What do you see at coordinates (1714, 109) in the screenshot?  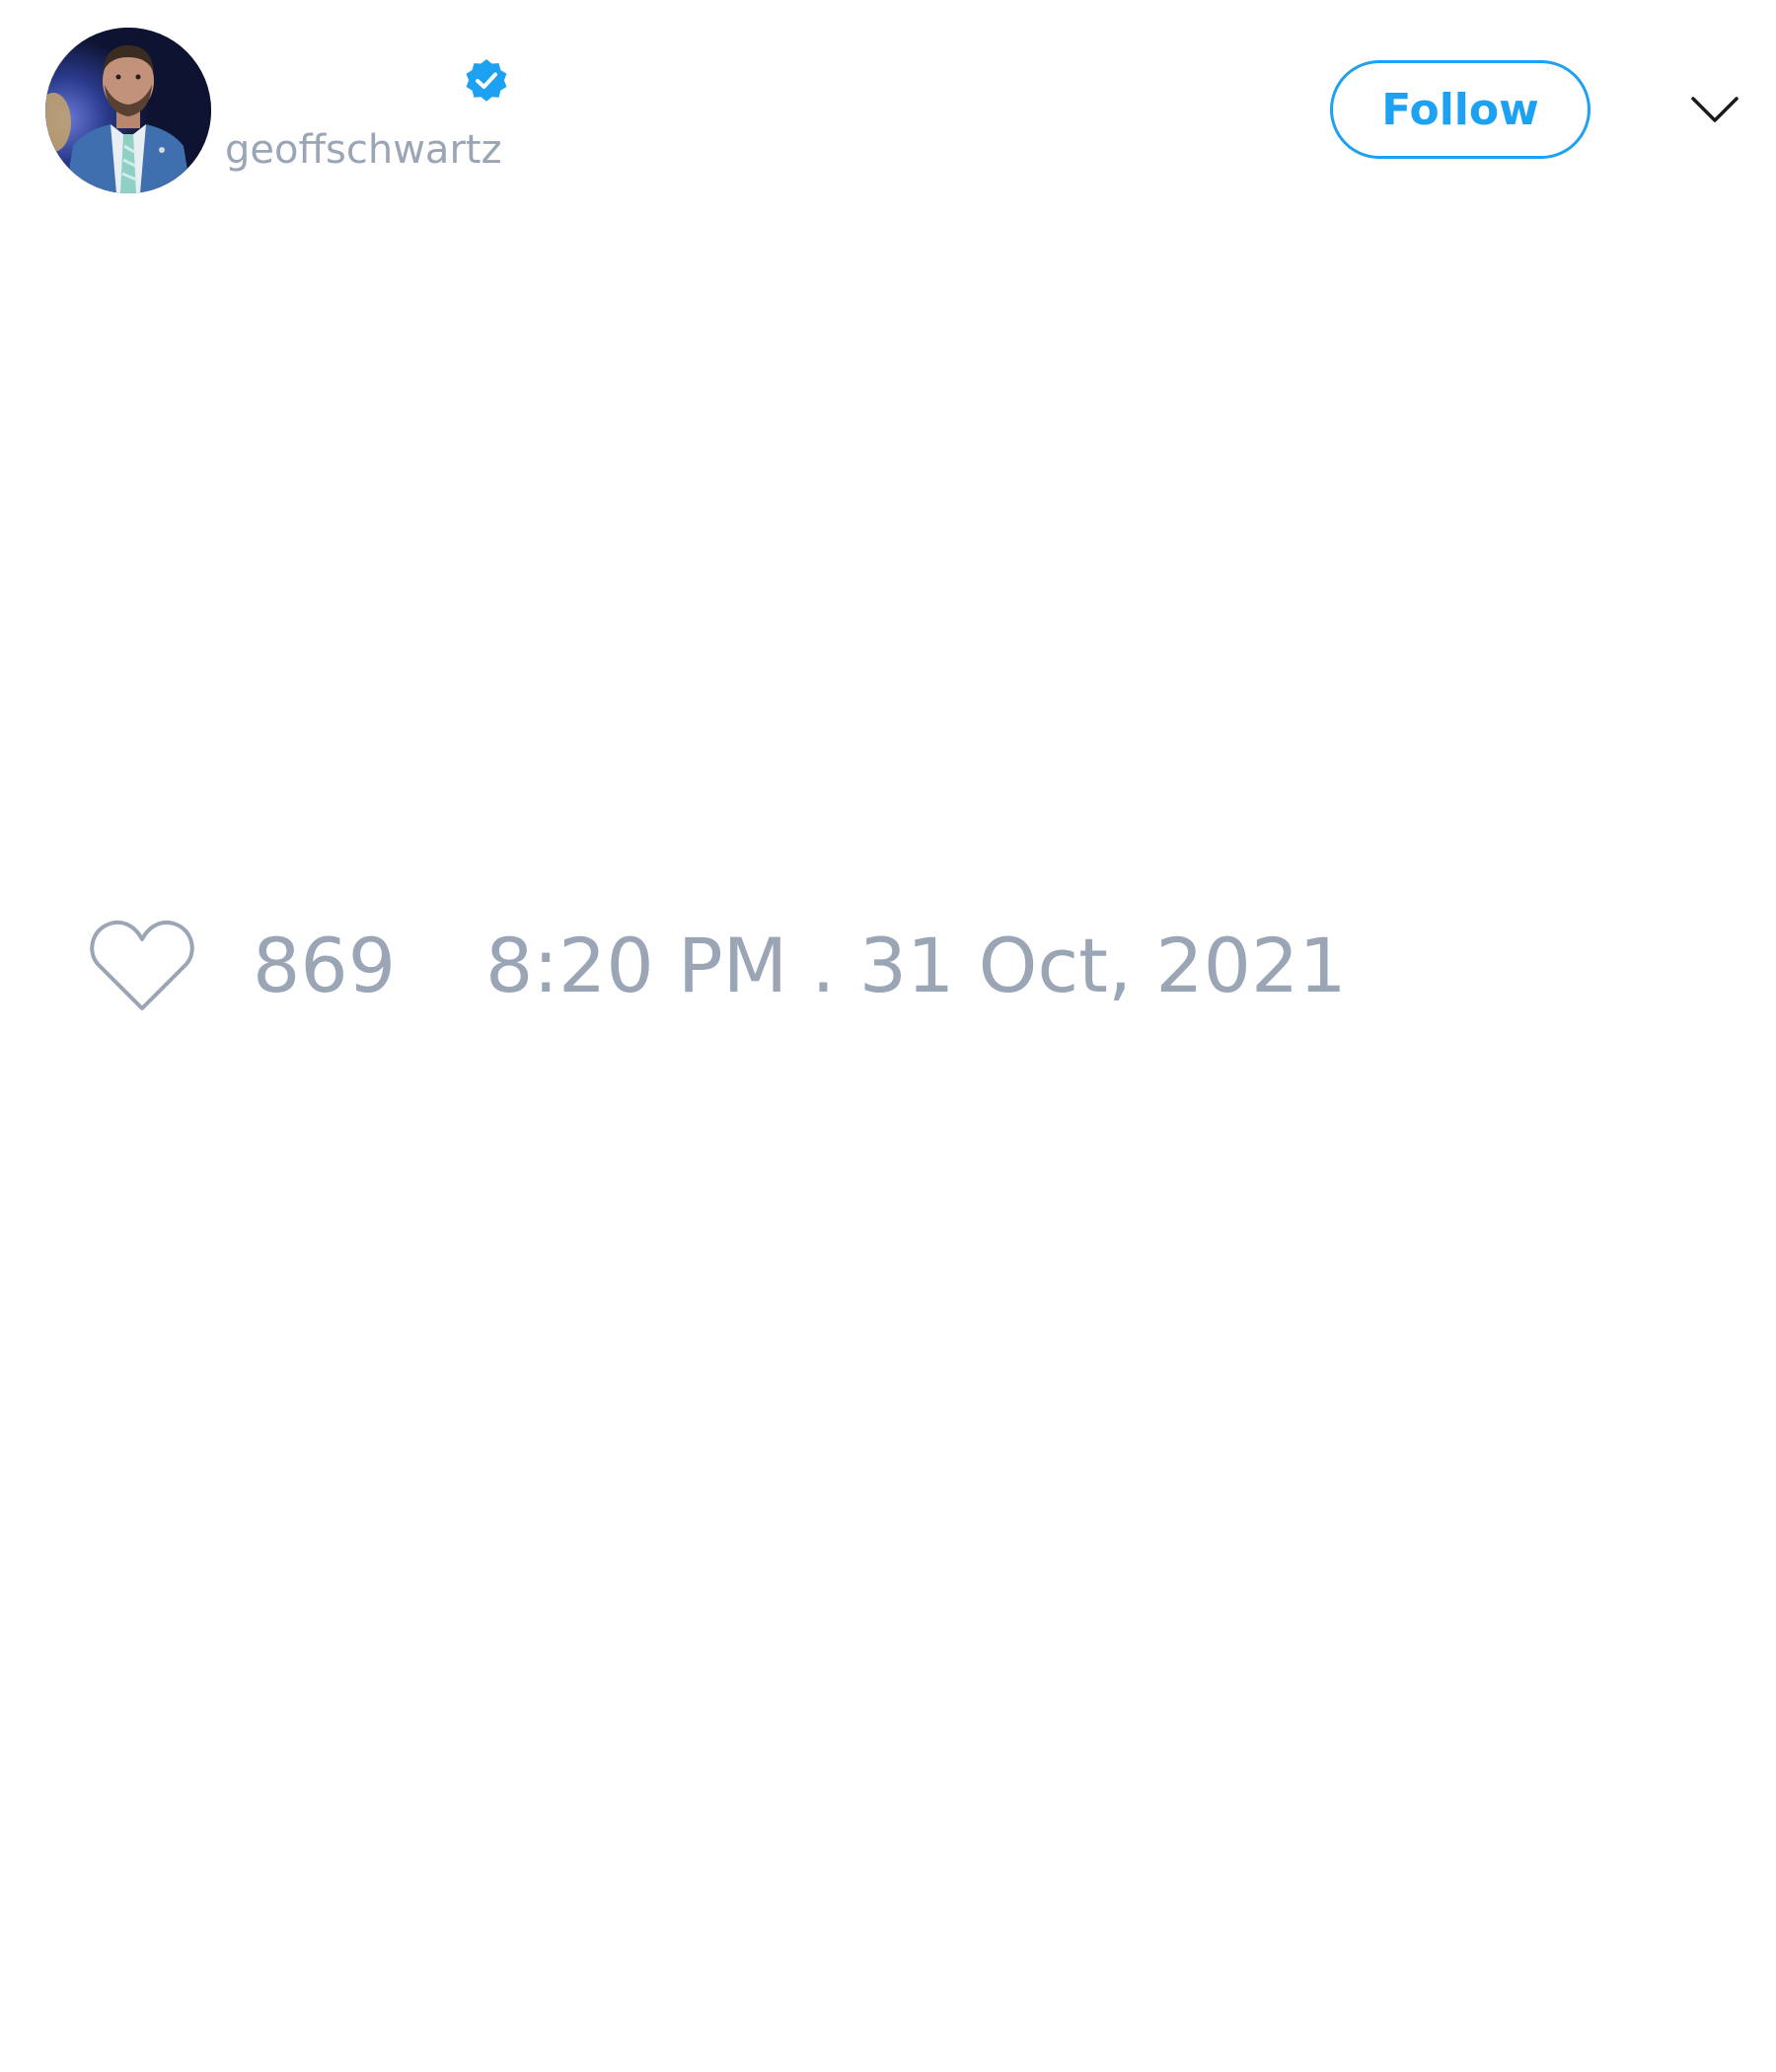 I see `chevron-down-icon` at bounding box center [1714, 109].